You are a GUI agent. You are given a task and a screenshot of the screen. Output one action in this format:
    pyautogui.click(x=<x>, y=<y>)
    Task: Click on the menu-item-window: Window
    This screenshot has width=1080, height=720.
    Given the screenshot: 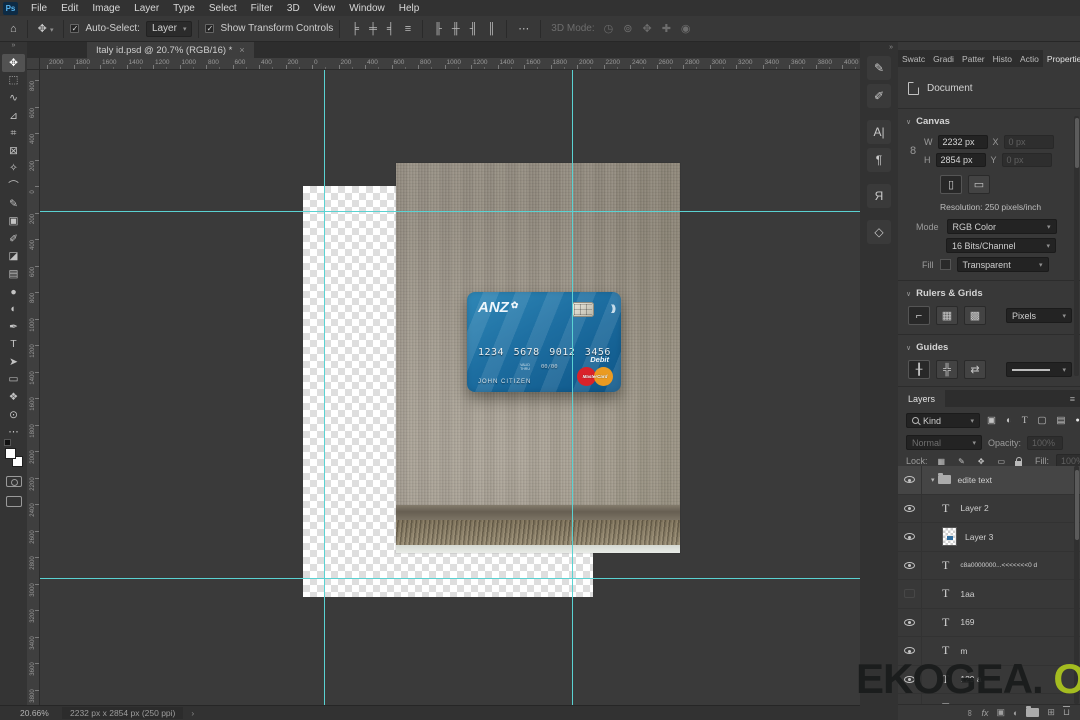 What is the action you would take?
    pyautogui.click(x=367, y=8)
    